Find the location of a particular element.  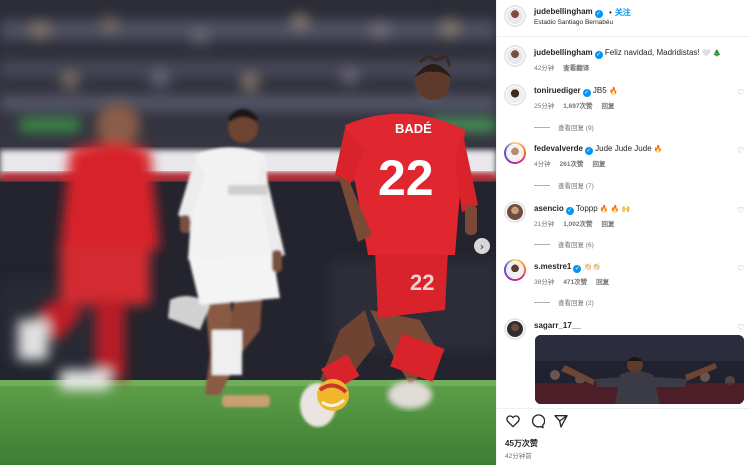

comment-1-meta: 25分钟 1,697次赞 回复 is located at coordinates (579, 105).